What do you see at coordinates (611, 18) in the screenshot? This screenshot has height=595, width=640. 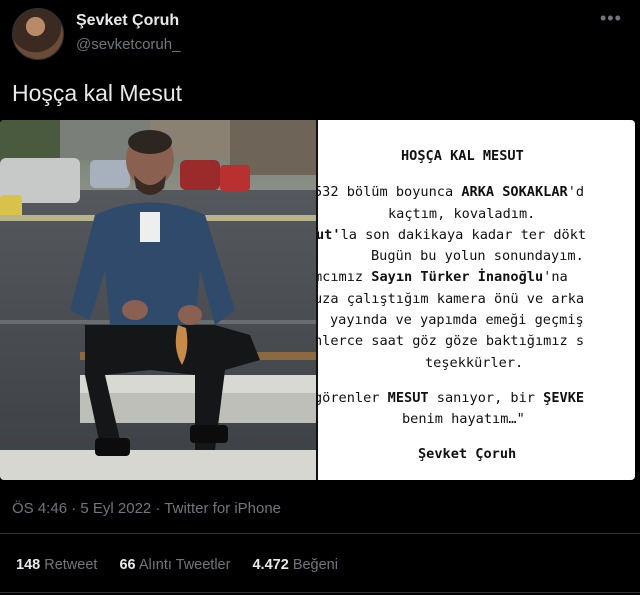 I see `more-icon: •••` at bounding box center [611, 18].